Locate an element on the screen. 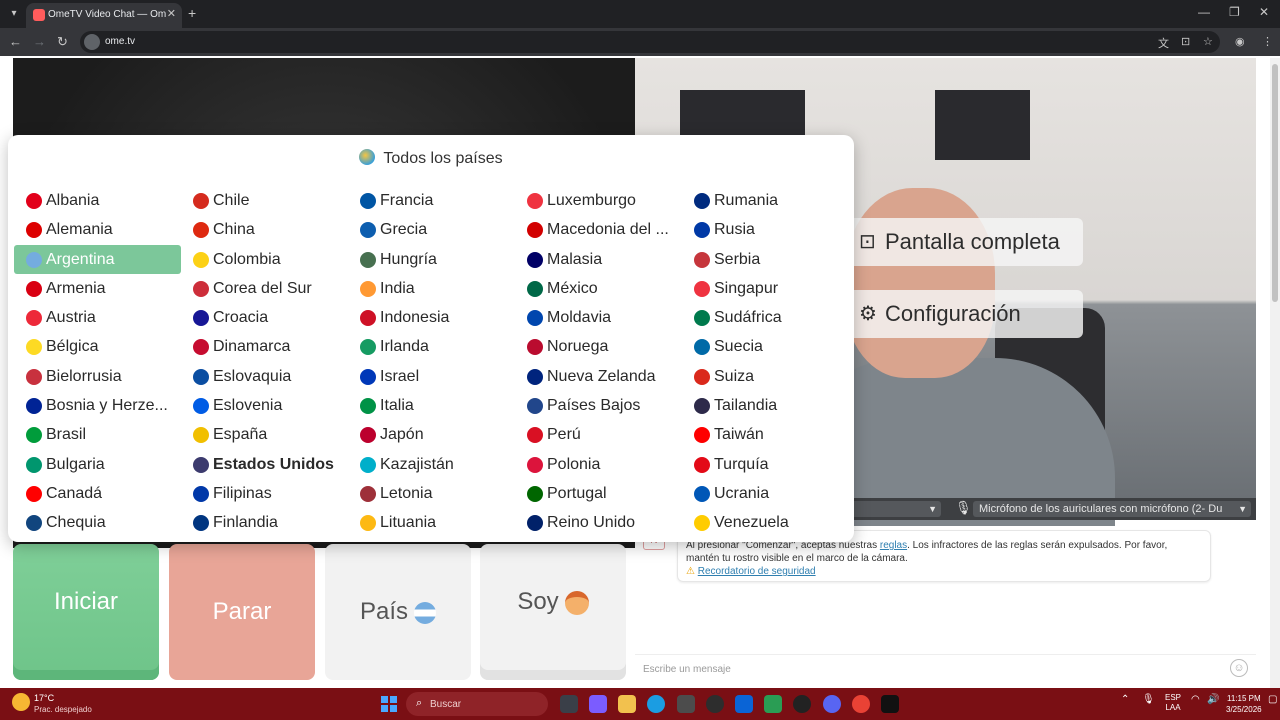  taskbar-search: ⌕ Buscar is located at coordinates (477, 704).